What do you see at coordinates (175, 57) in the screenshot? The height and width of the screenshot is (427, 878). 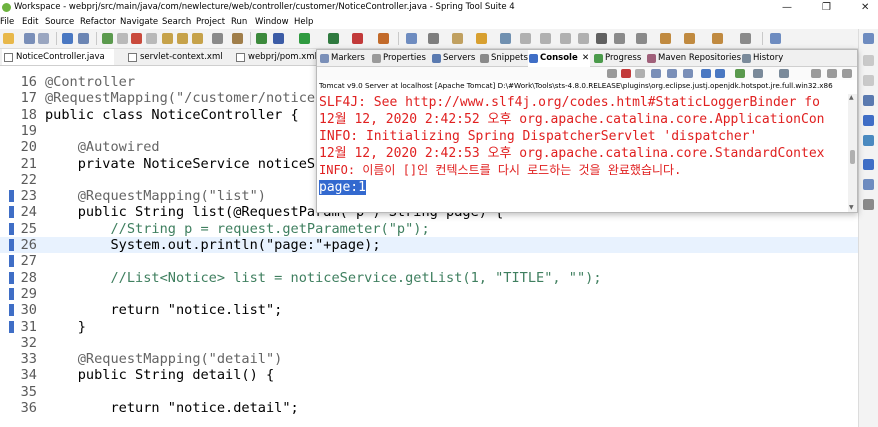 I see `tab-servlet-context: servlet-context.xml` at bounding box center [175, 57].